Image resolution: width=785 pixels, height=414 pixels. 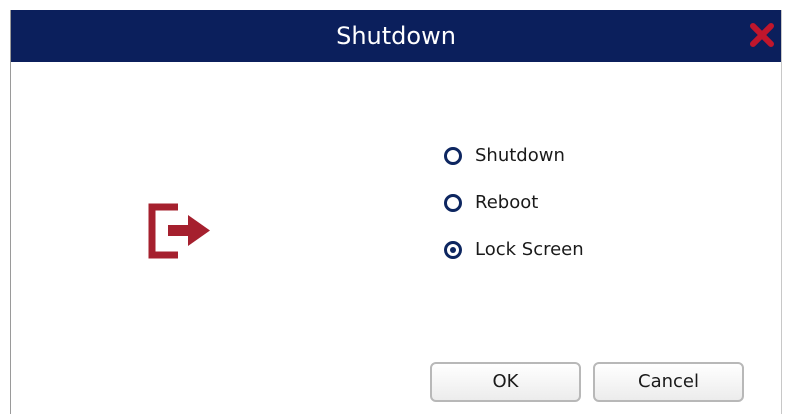 I want to click on option-label: Shutdown, so click(x=520, y=155).